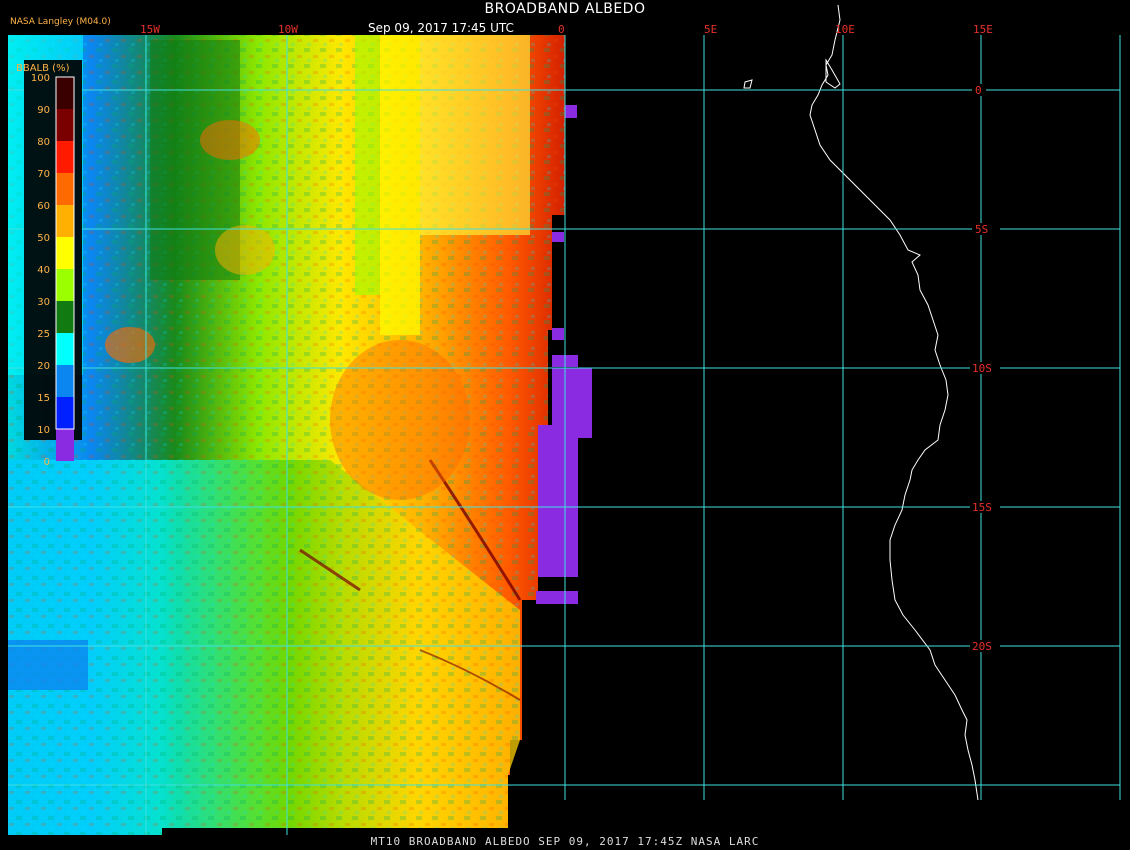  I want to click on lon-label: 5E, so click(710, 29).